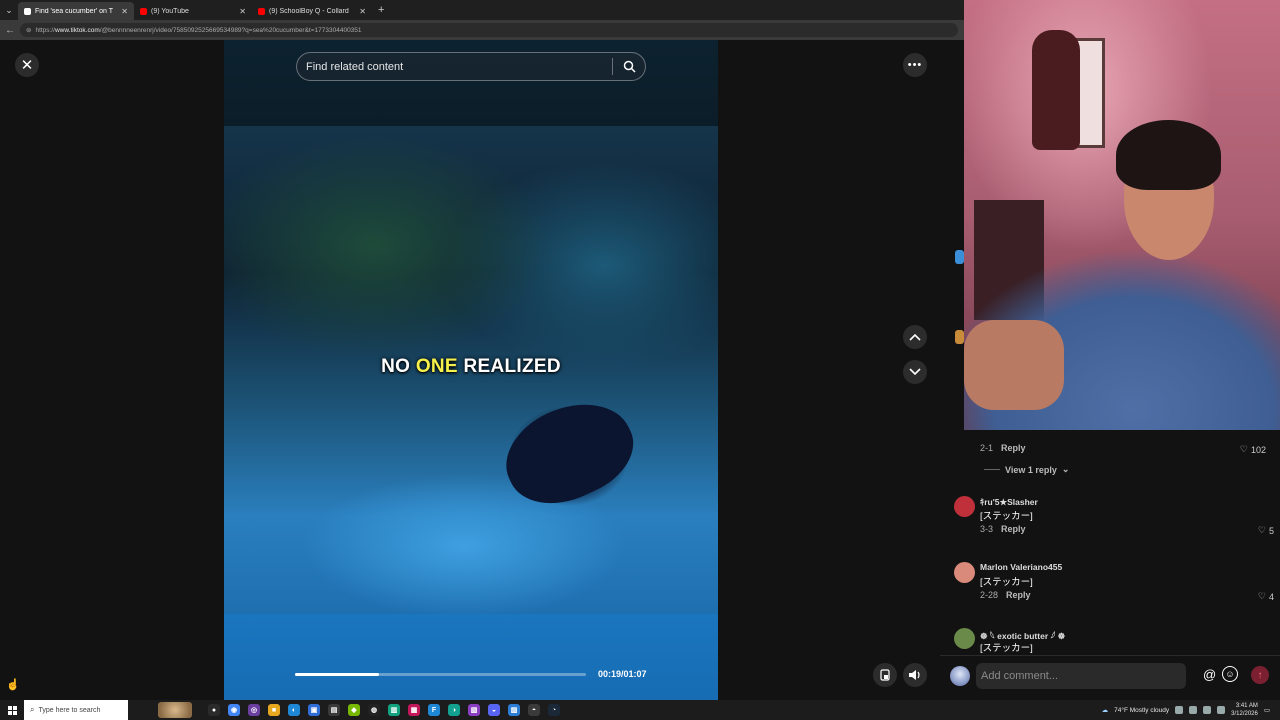 The height and width of the screenshot is (720, 1280). What do you see at coordinates (1009, 502) in the screenshot?
I see `comment-username: ｷru'5★Slasher` at bounding box center [1009, 502].